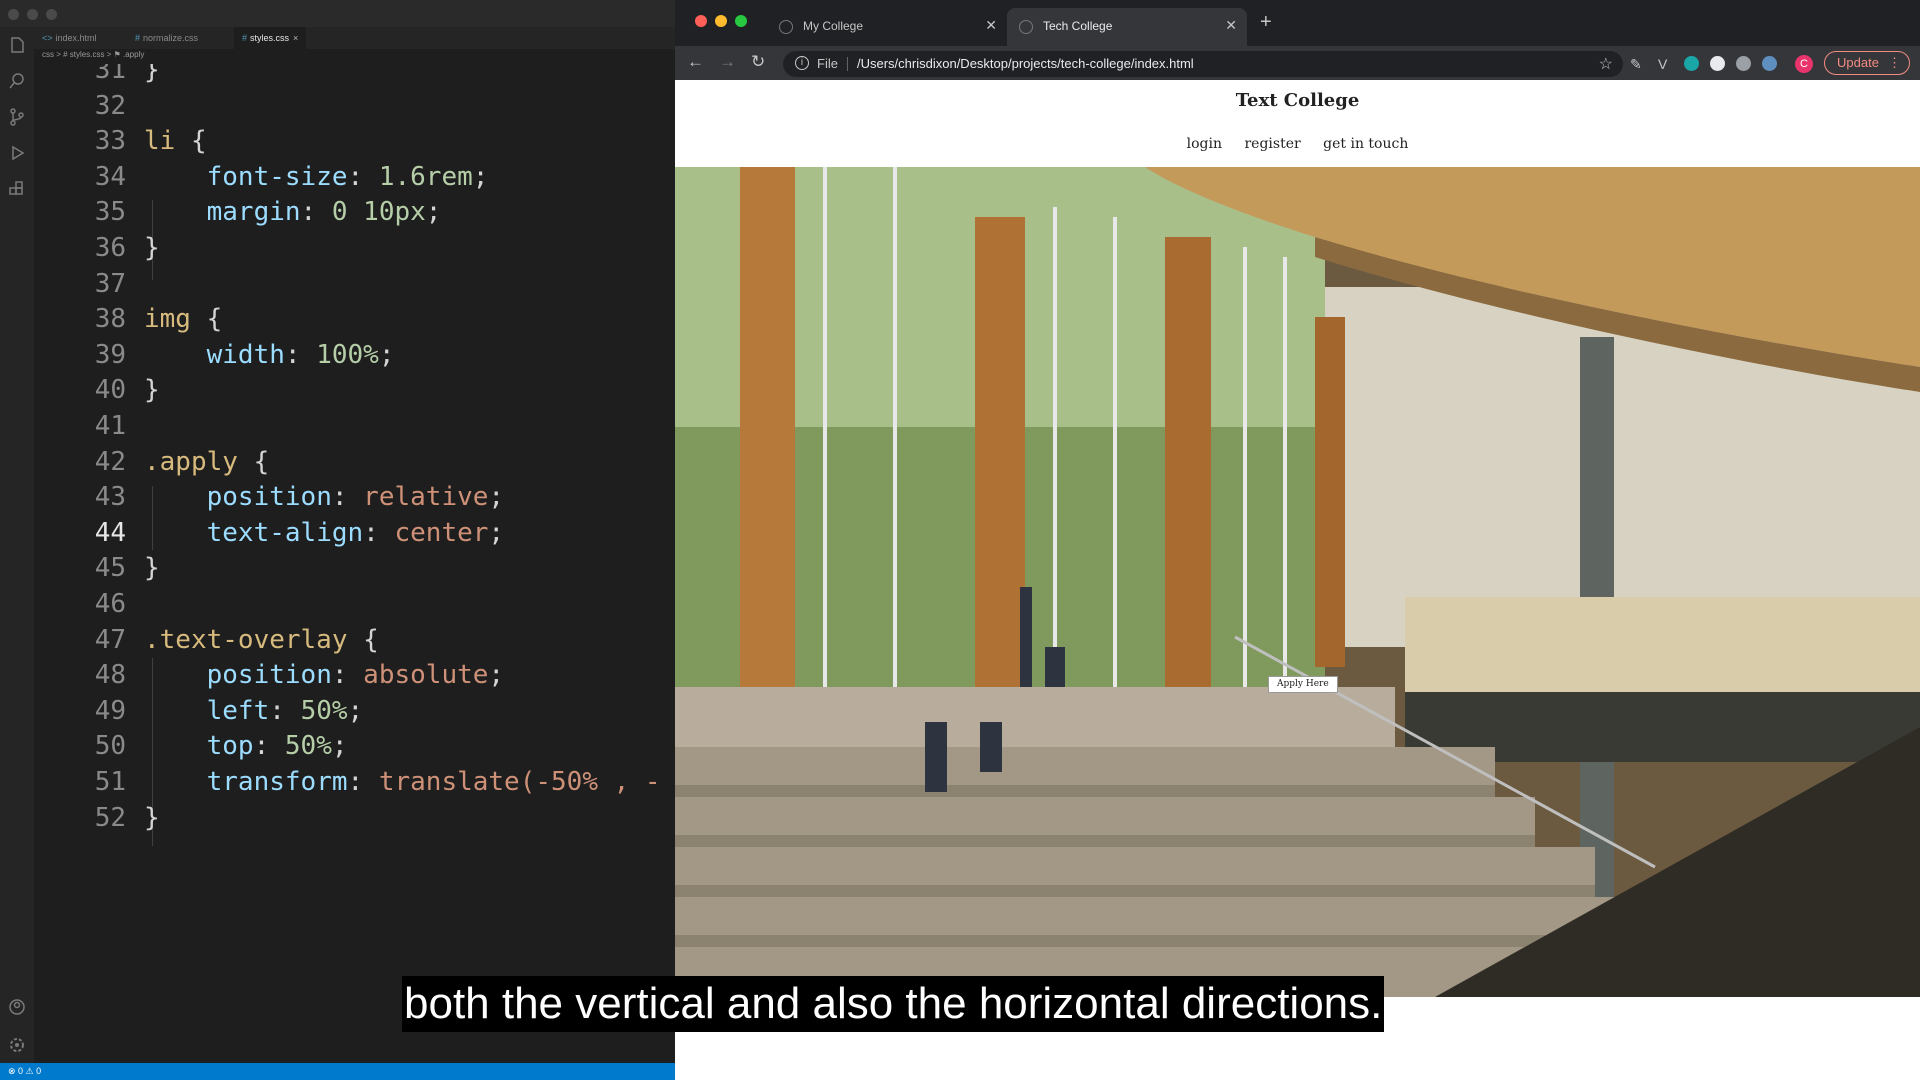  What do you see at coordinates (175, 141) in the screenshot?
I see `code-text: li {` at bounding box center [175, 141].